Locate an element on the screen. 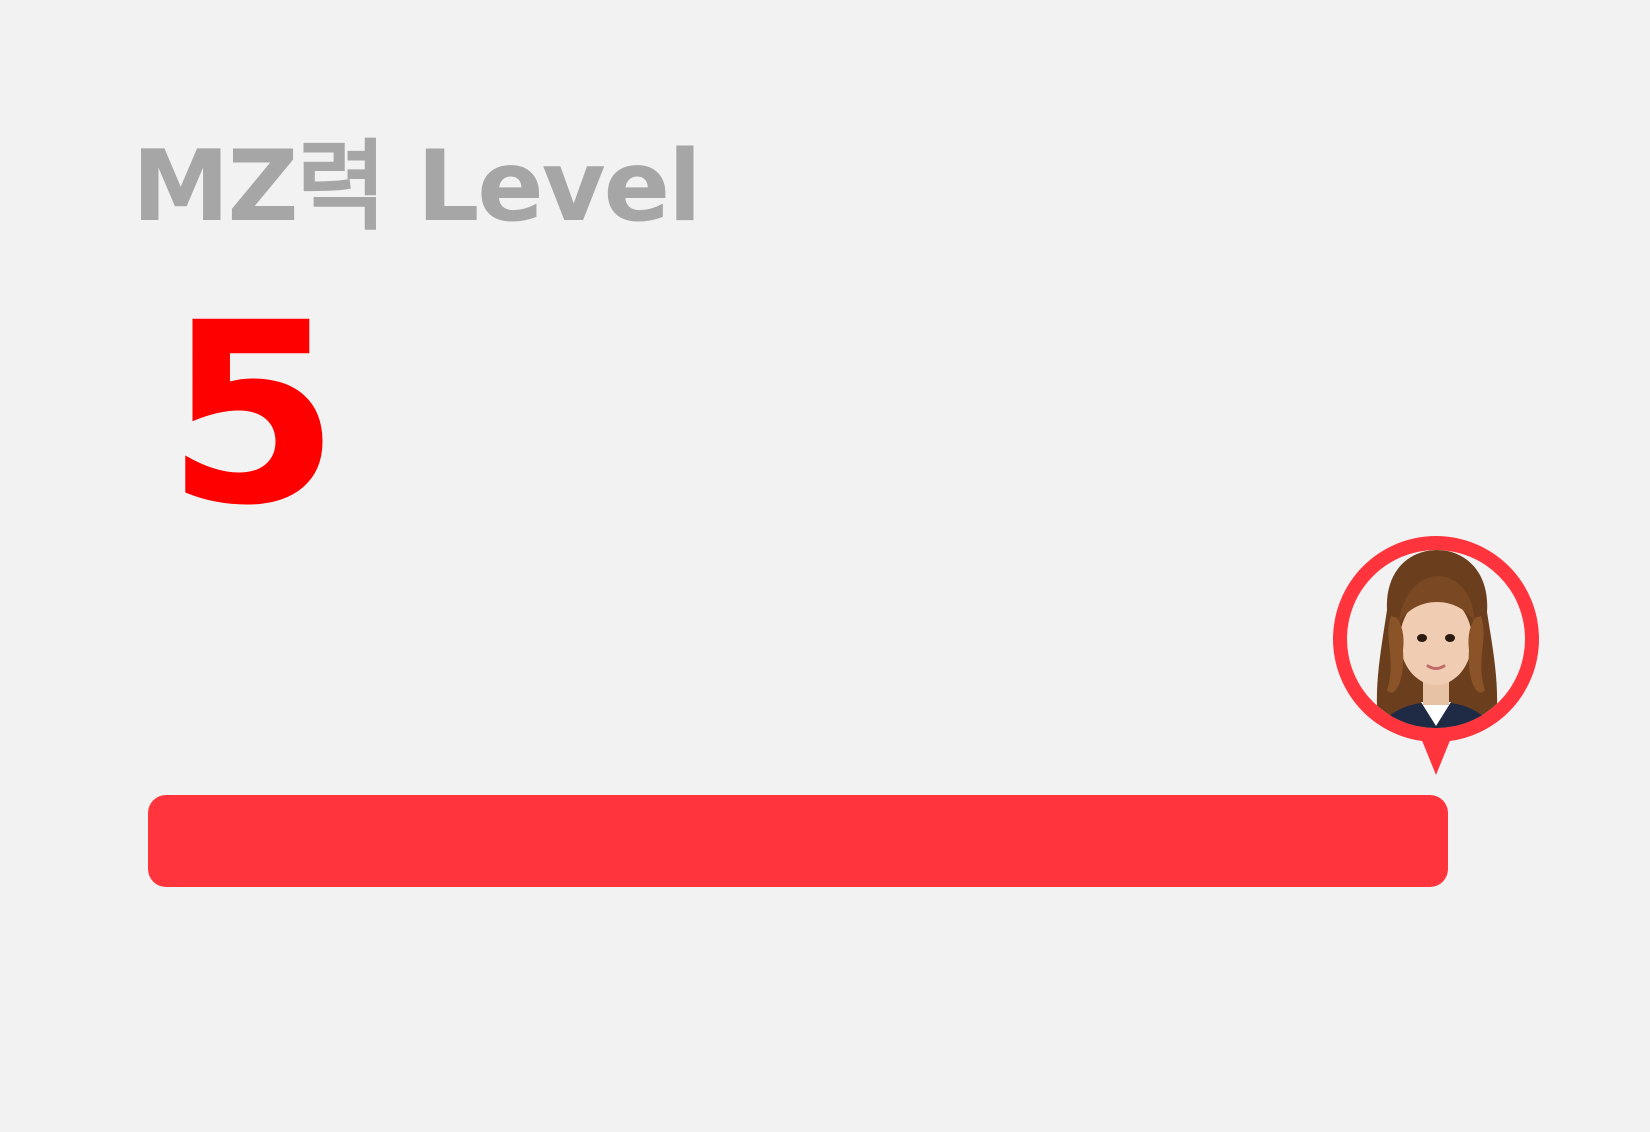 The height and width of the screenshot is (1132, 1650). level-progress-fill is located at coordinates (798, 841).